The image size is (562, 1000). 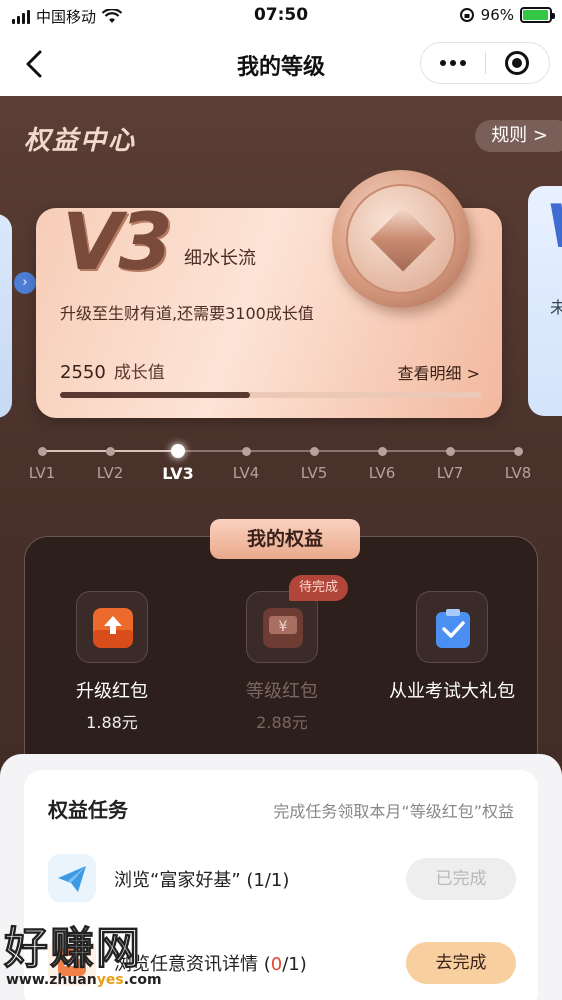 I want to click on level-label: LV4, so click(x=246, y=473).